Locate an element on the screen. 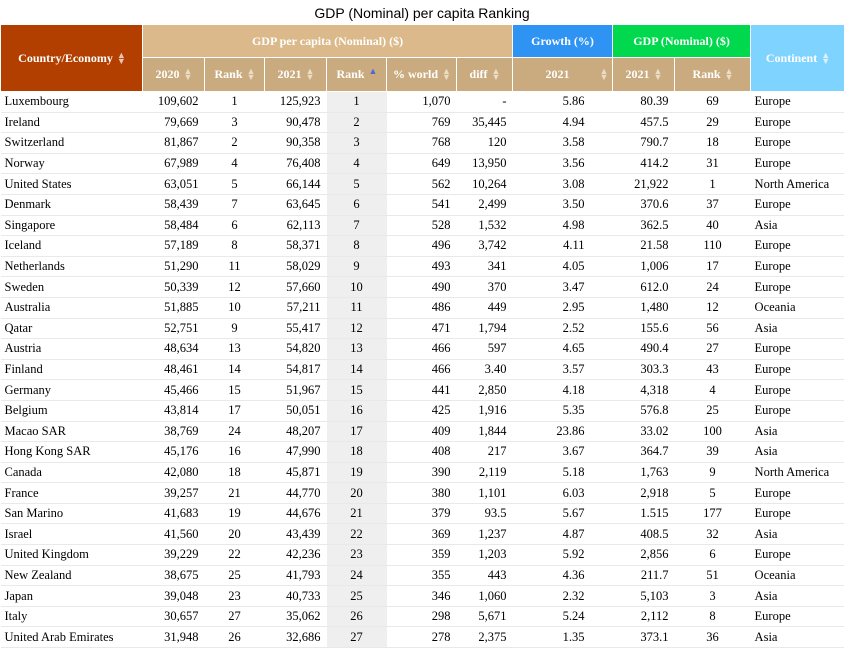 Image resolution: width=844 pixels, height=648 pixels. column-header-country: Country/Economy ▲▼ is located at coordinates (72, 58).